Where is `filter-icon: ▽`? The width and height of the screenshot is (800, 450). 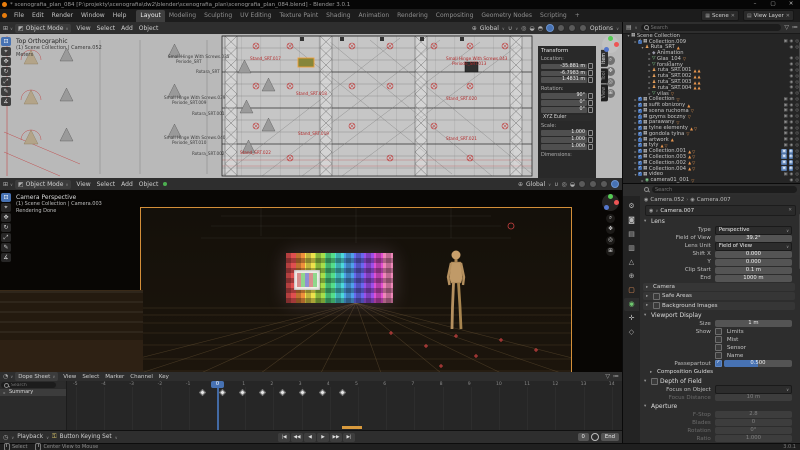 filter-icon: ▽ is located at coordinates (786, 27).